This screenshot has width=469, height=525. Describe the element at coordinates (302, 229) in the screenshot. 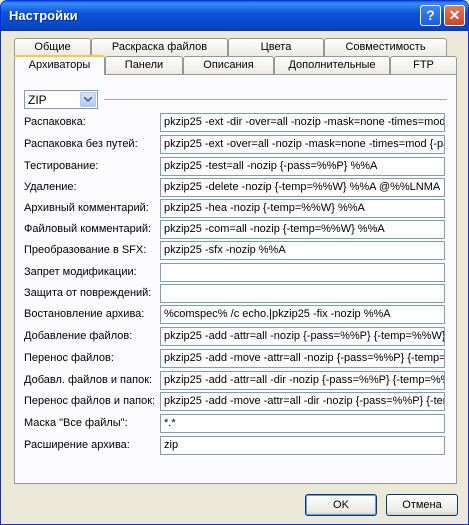

I see `file-comment-input: pkzip25 -com=all -nozip {-temp=%%W} %%A` at that location.